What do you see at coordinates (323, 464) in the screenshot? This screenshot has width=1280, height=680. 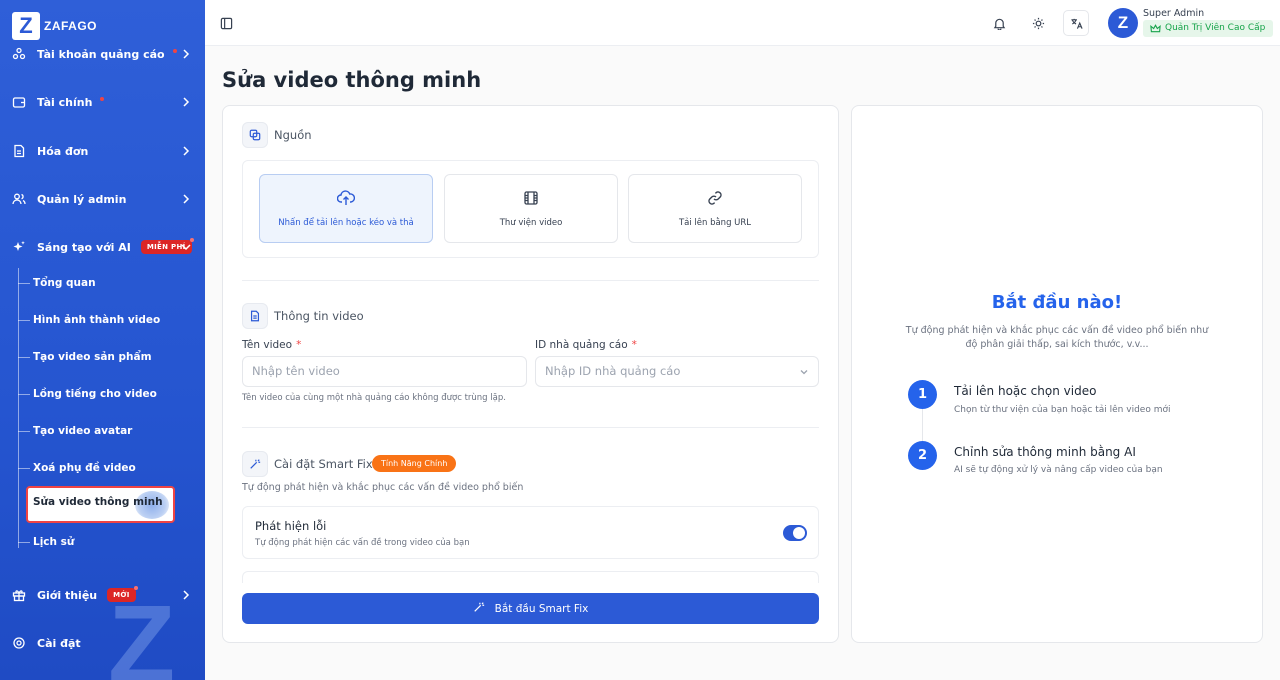 I see `smart-fix-title: Cài đặt Smart Fix` at bounding box center [323, 464].